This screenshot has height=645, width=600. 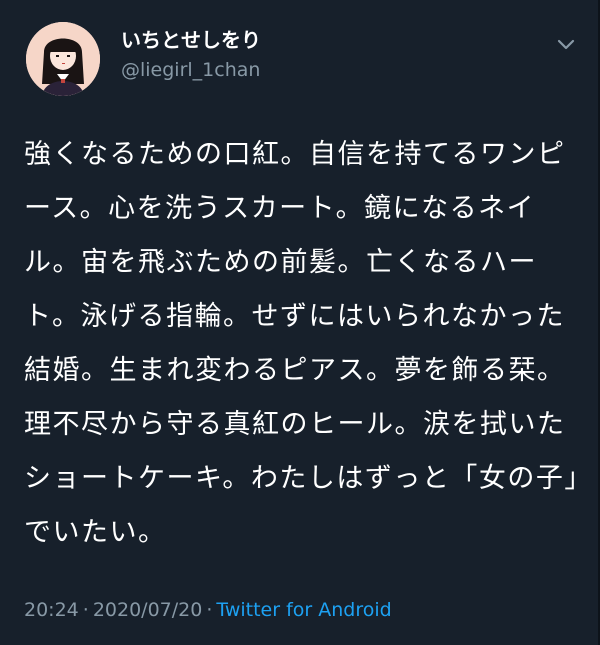 I want to click on avatar, so click(x=63, y=59).